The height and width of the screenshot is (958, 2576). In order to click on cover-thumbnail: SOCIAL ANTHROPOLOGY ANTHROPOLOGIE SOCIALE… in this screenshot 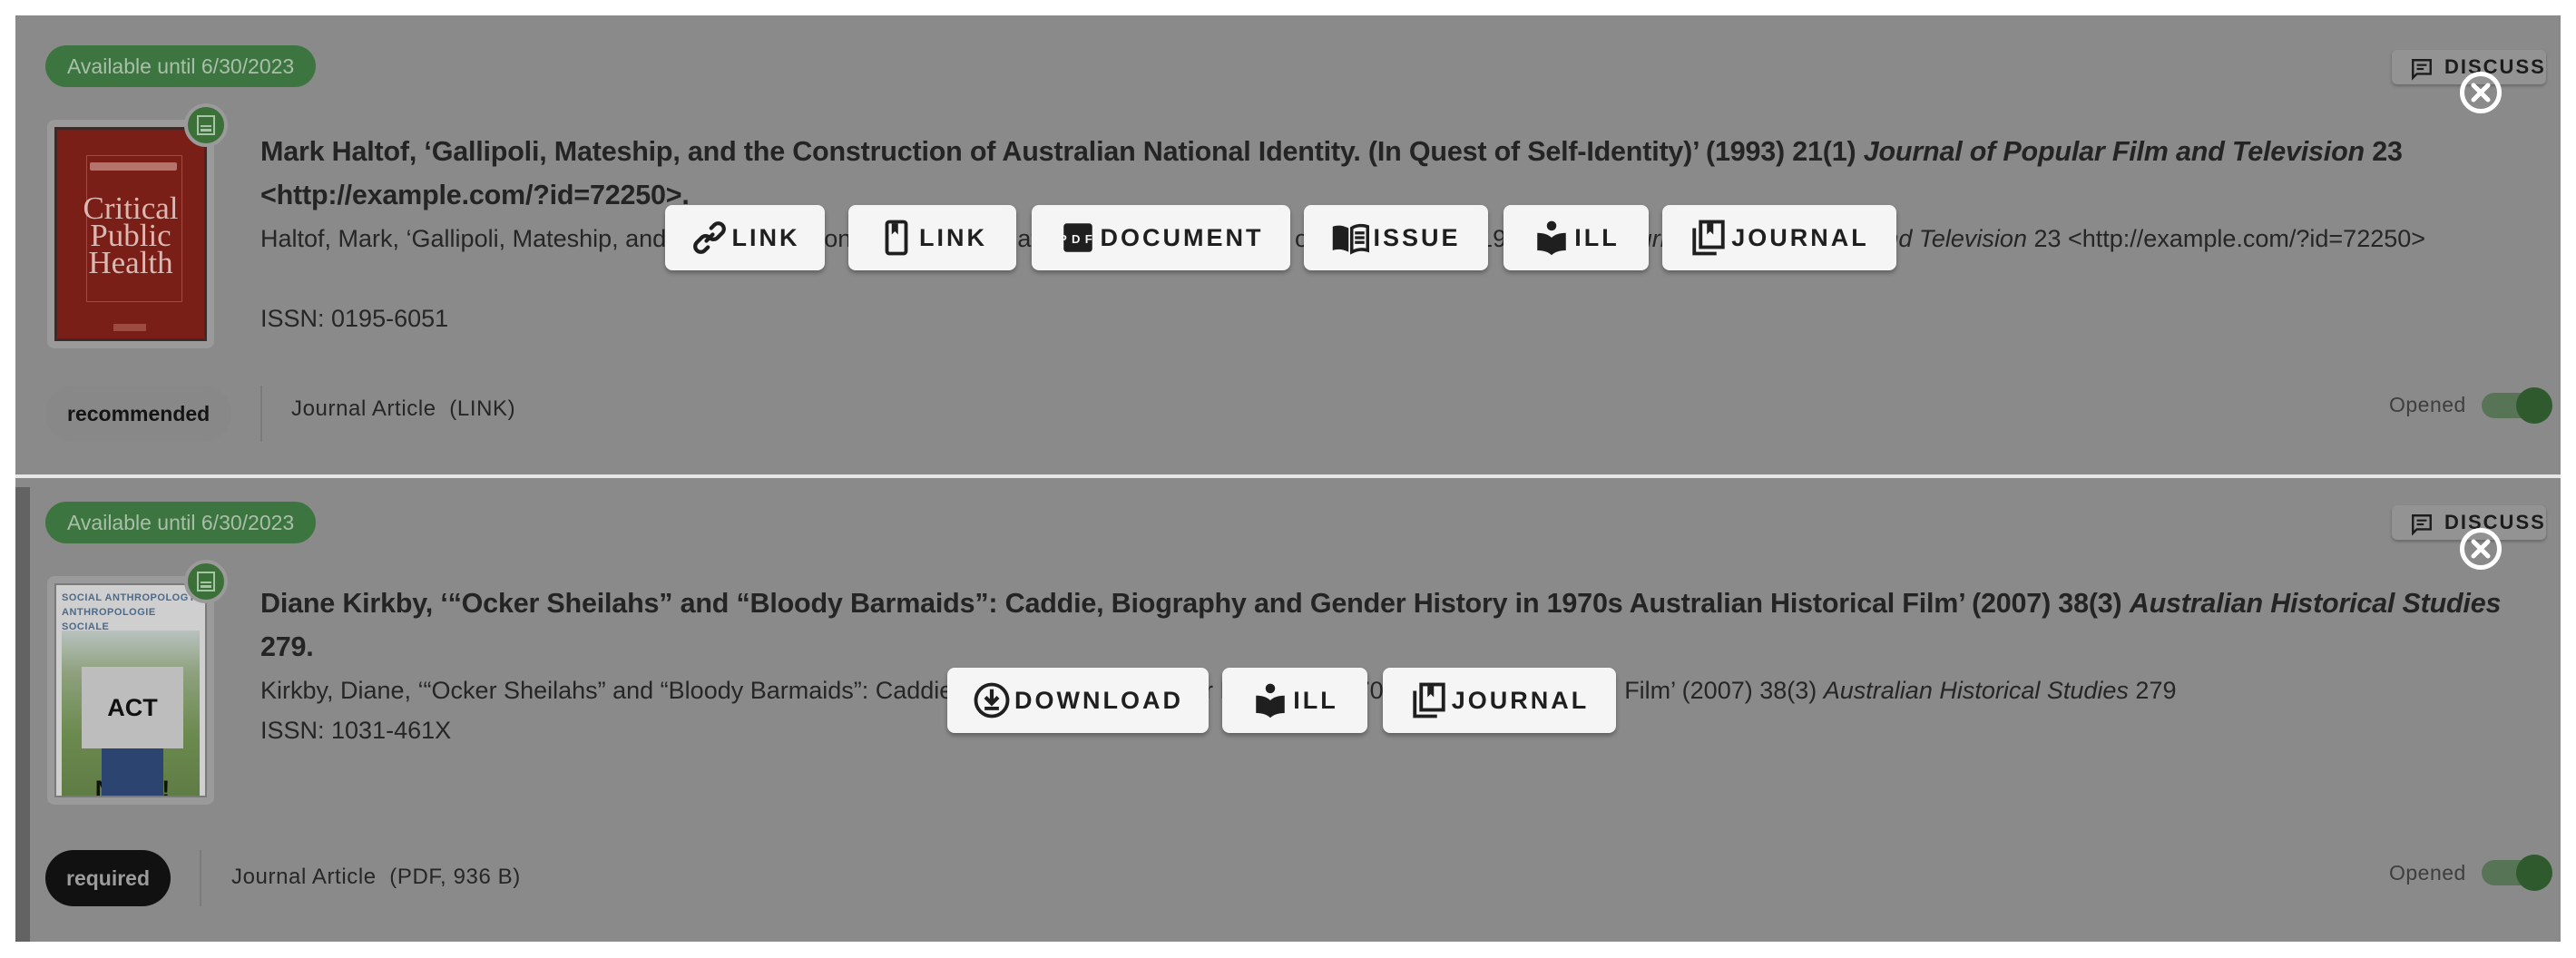, I will do `click(130, 691)`.